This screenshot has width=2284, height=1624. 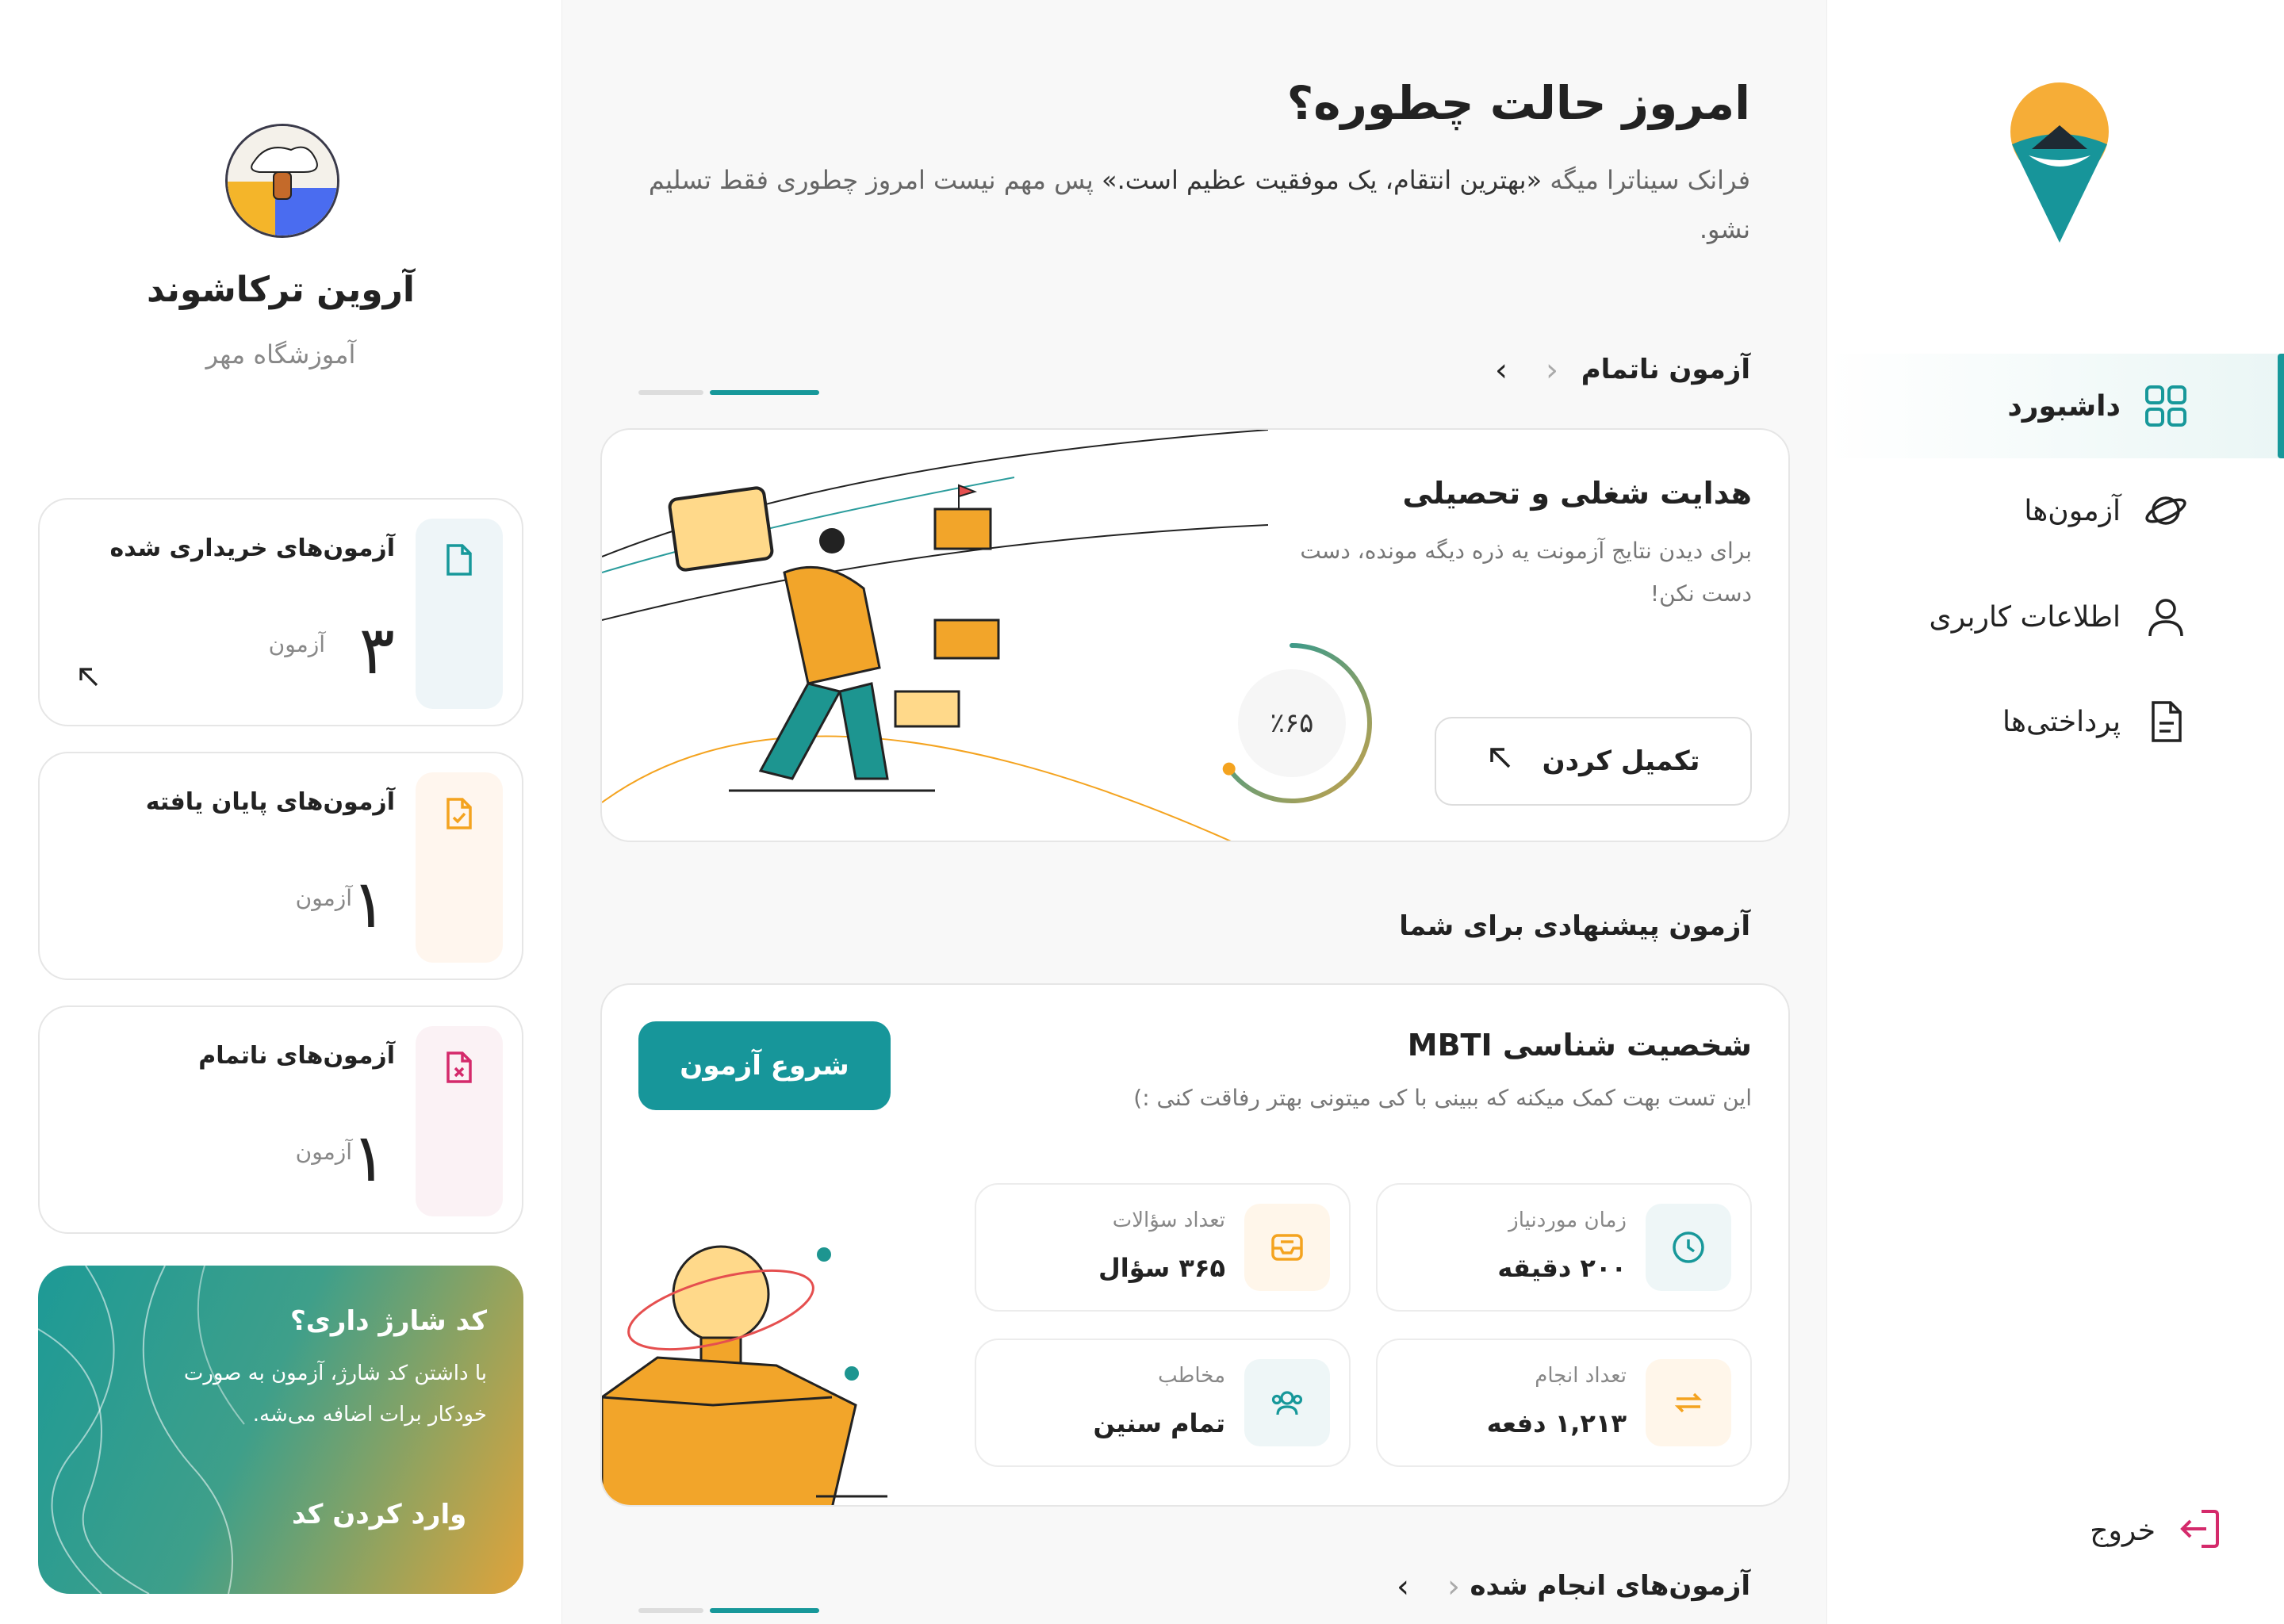 I want to click on user-name: آروین ترکاشوند, so click(x=281, y=290).